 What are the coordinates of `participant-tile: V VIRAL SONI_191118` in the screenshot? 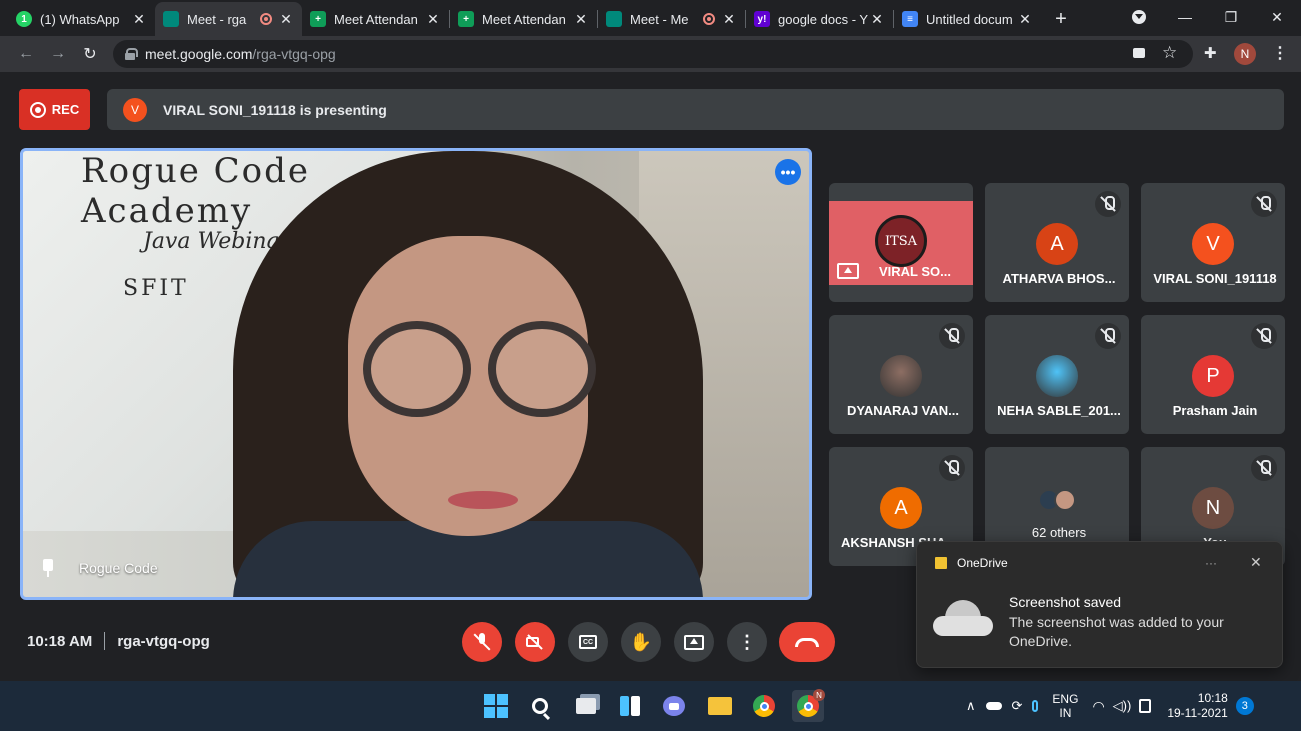 It's located at (1213, 242).